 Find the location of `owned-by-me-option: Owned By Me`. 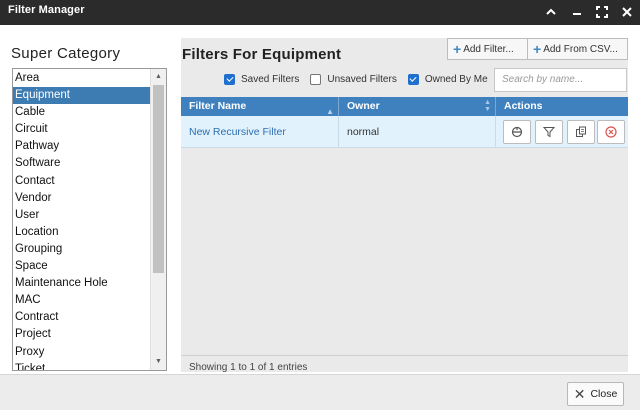

owned-by-me-option: Owned By Me is located at coordinates (447, 79).